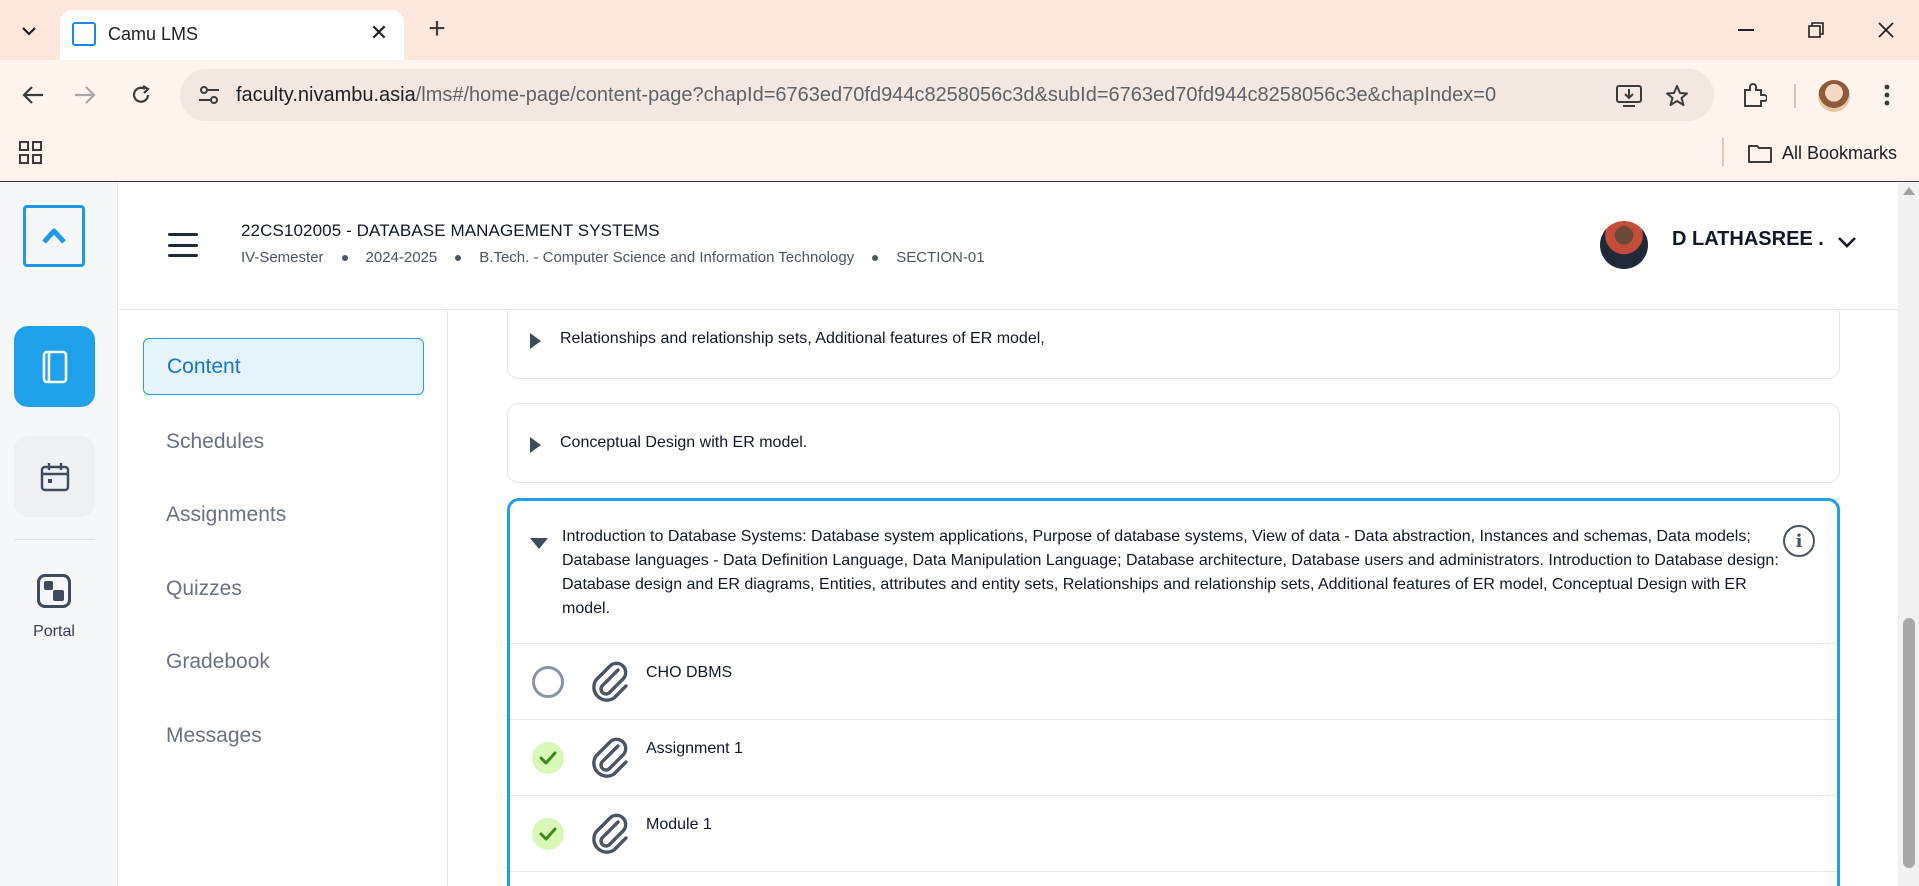 The image size is (1919, 886). What do you see at coordinates (694, 749) in the screenshot?
I see `resource-title: Assignment 1` at bounding box center [694, 749].